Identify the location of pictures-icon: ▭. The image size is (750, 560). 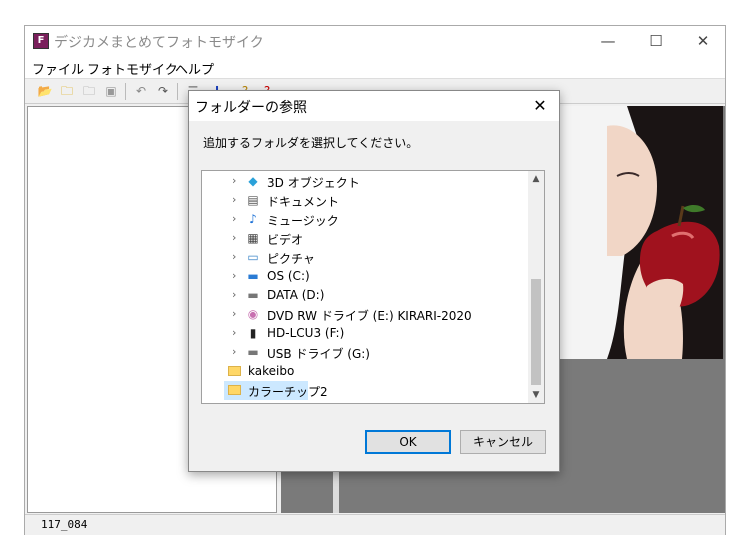
(253, 257).